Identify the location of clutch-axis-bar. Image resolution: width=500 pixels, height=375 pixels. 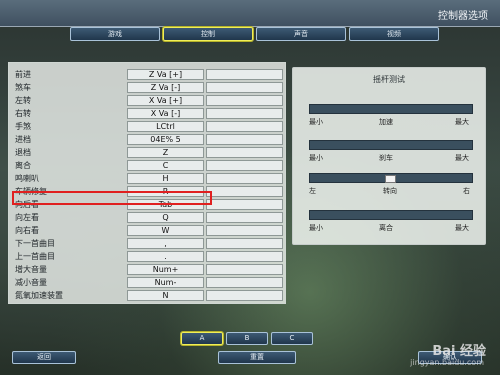
(391, 215).